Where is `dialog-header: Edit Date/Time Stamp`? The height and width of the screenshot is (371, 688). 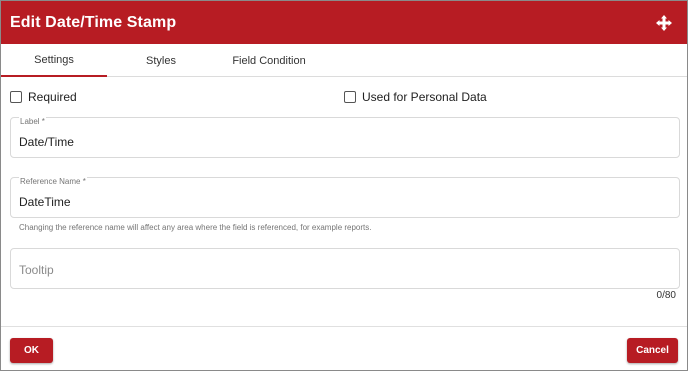
dialog-header: Edit Date/Time Stamp is located at coordinates (344, 22).